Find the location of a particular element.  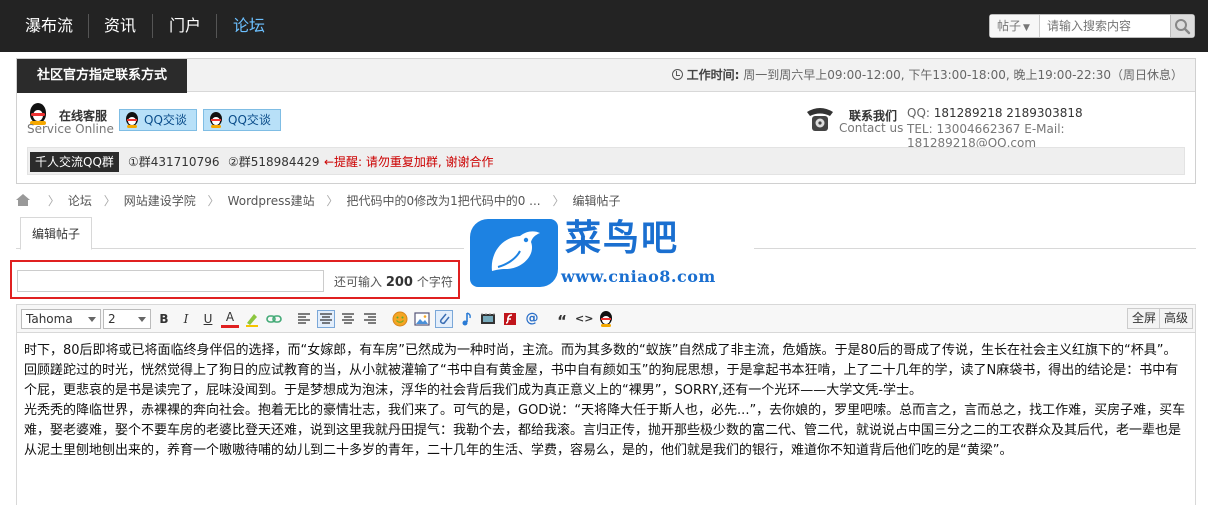

search-scope-label: 帖子 is located at coordinates (1009, 26).